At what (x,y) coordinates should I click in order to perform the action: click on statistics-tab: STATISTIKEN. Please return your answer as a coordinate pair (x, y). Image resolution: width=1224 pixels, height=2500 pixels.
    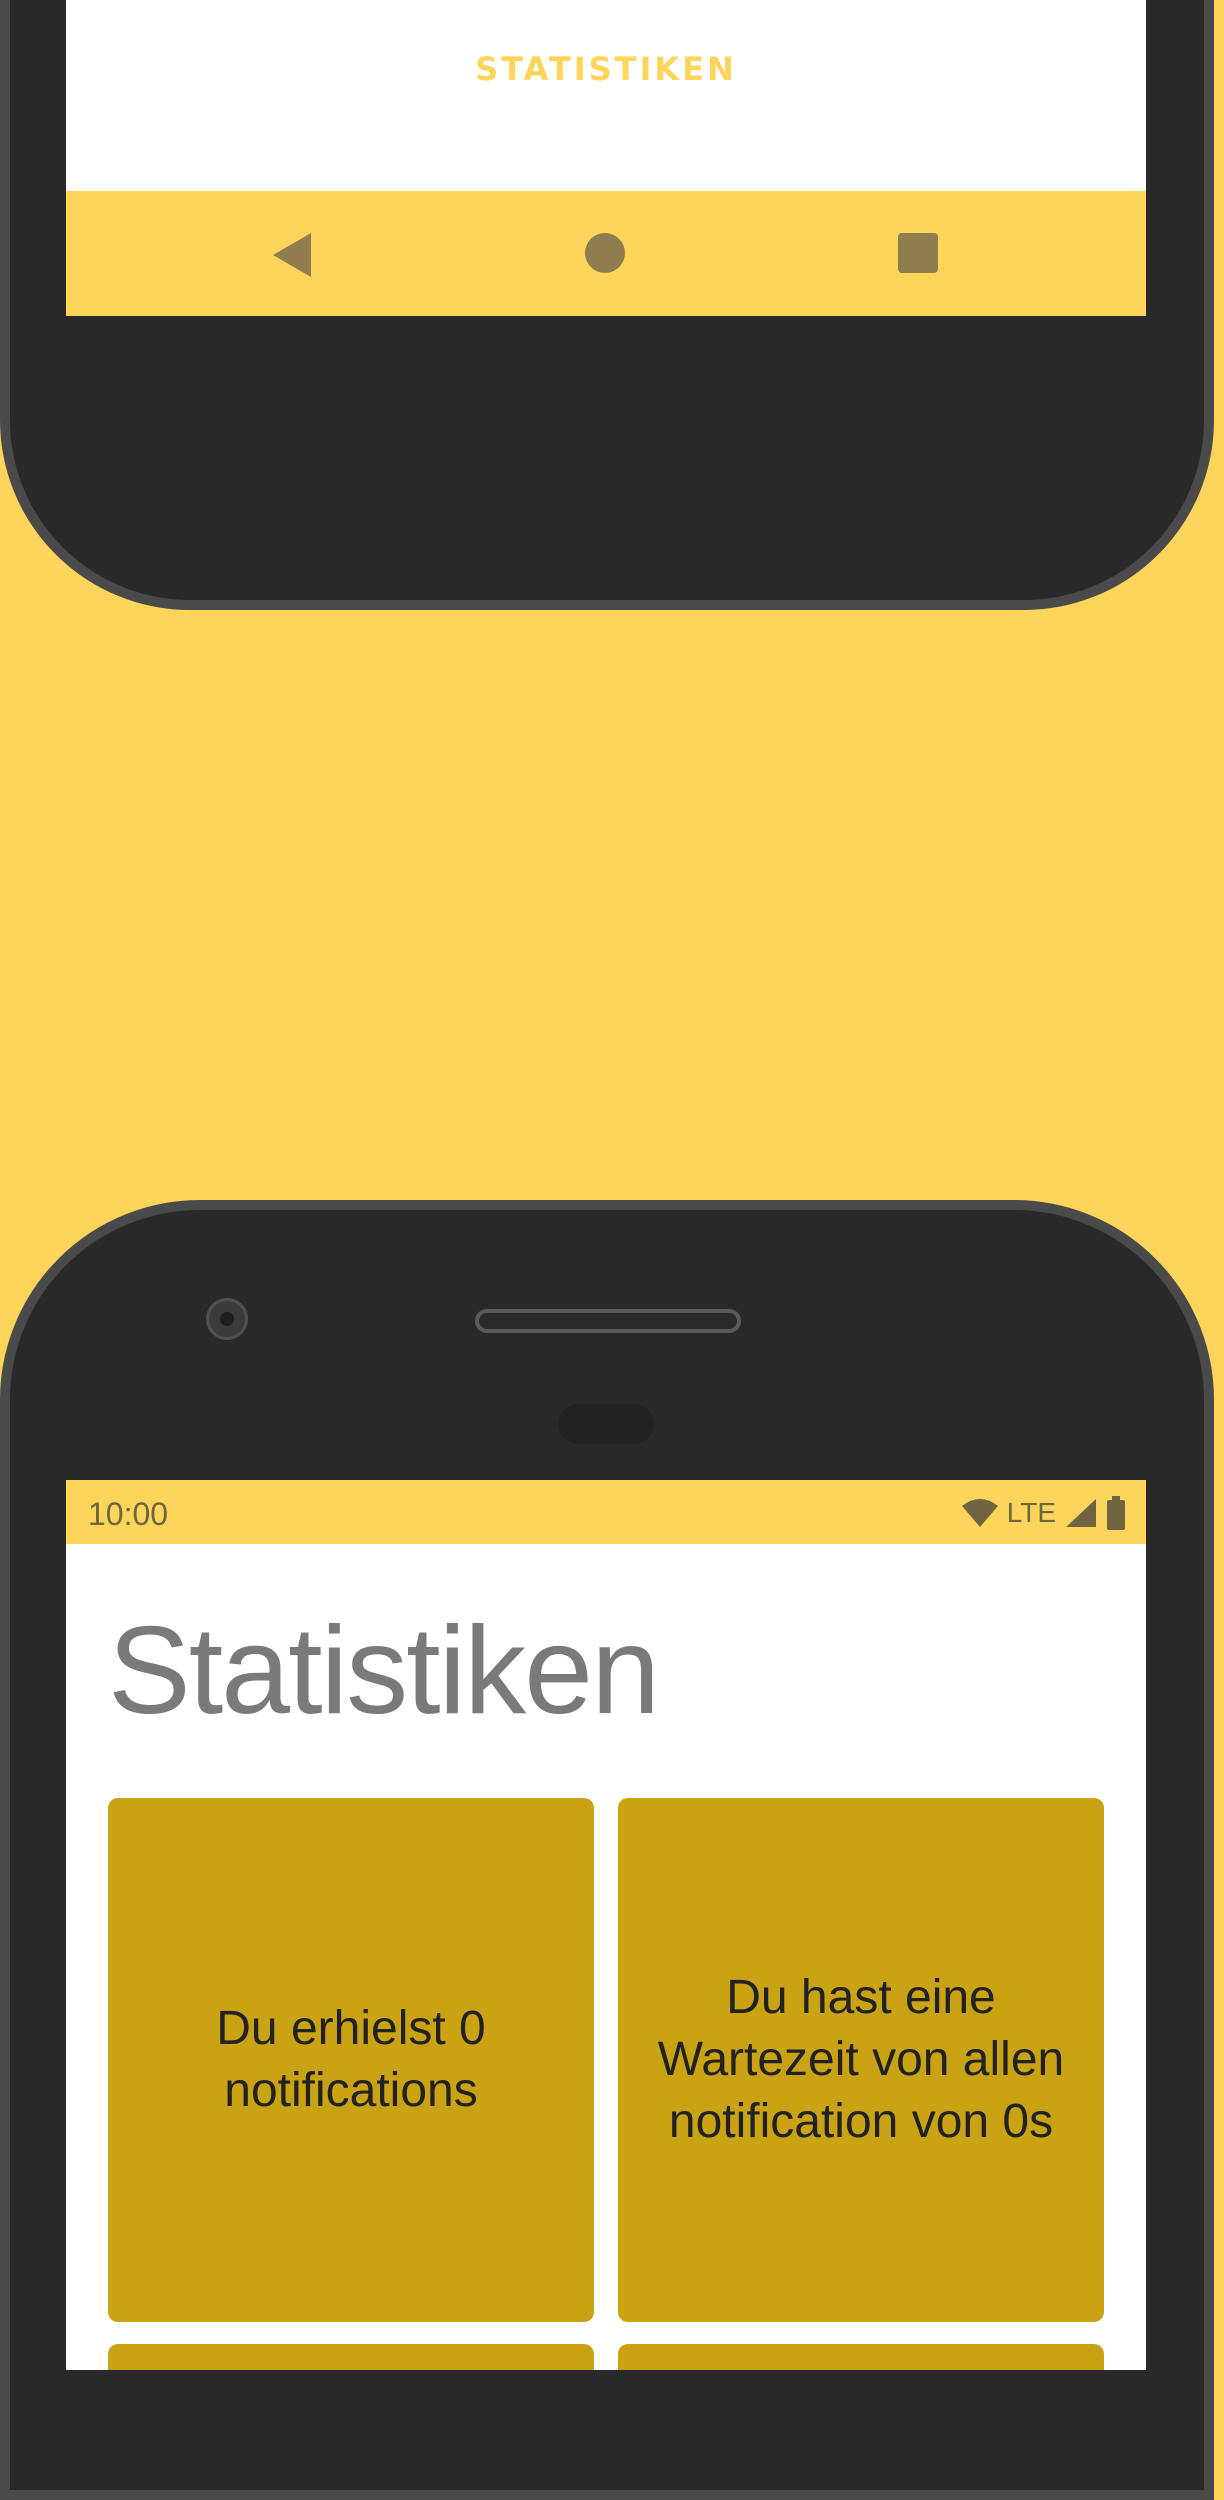
    Looking at the image, I should click on (606, 69).